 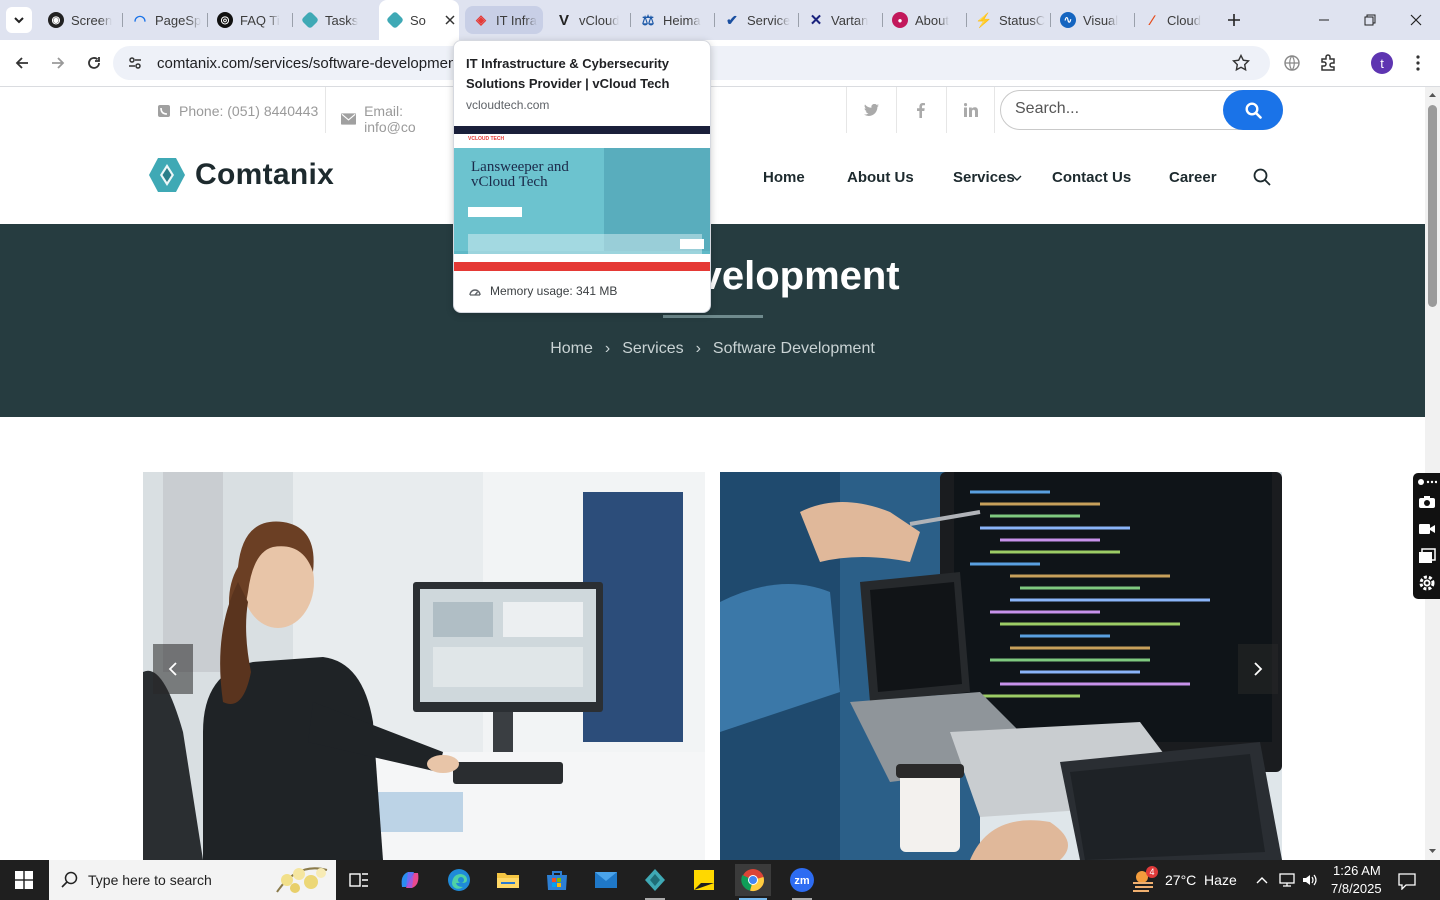 What do you see at coordinates (58, 63) in the screenshot?
I see `forward-button` at bounding box center [58, 63].